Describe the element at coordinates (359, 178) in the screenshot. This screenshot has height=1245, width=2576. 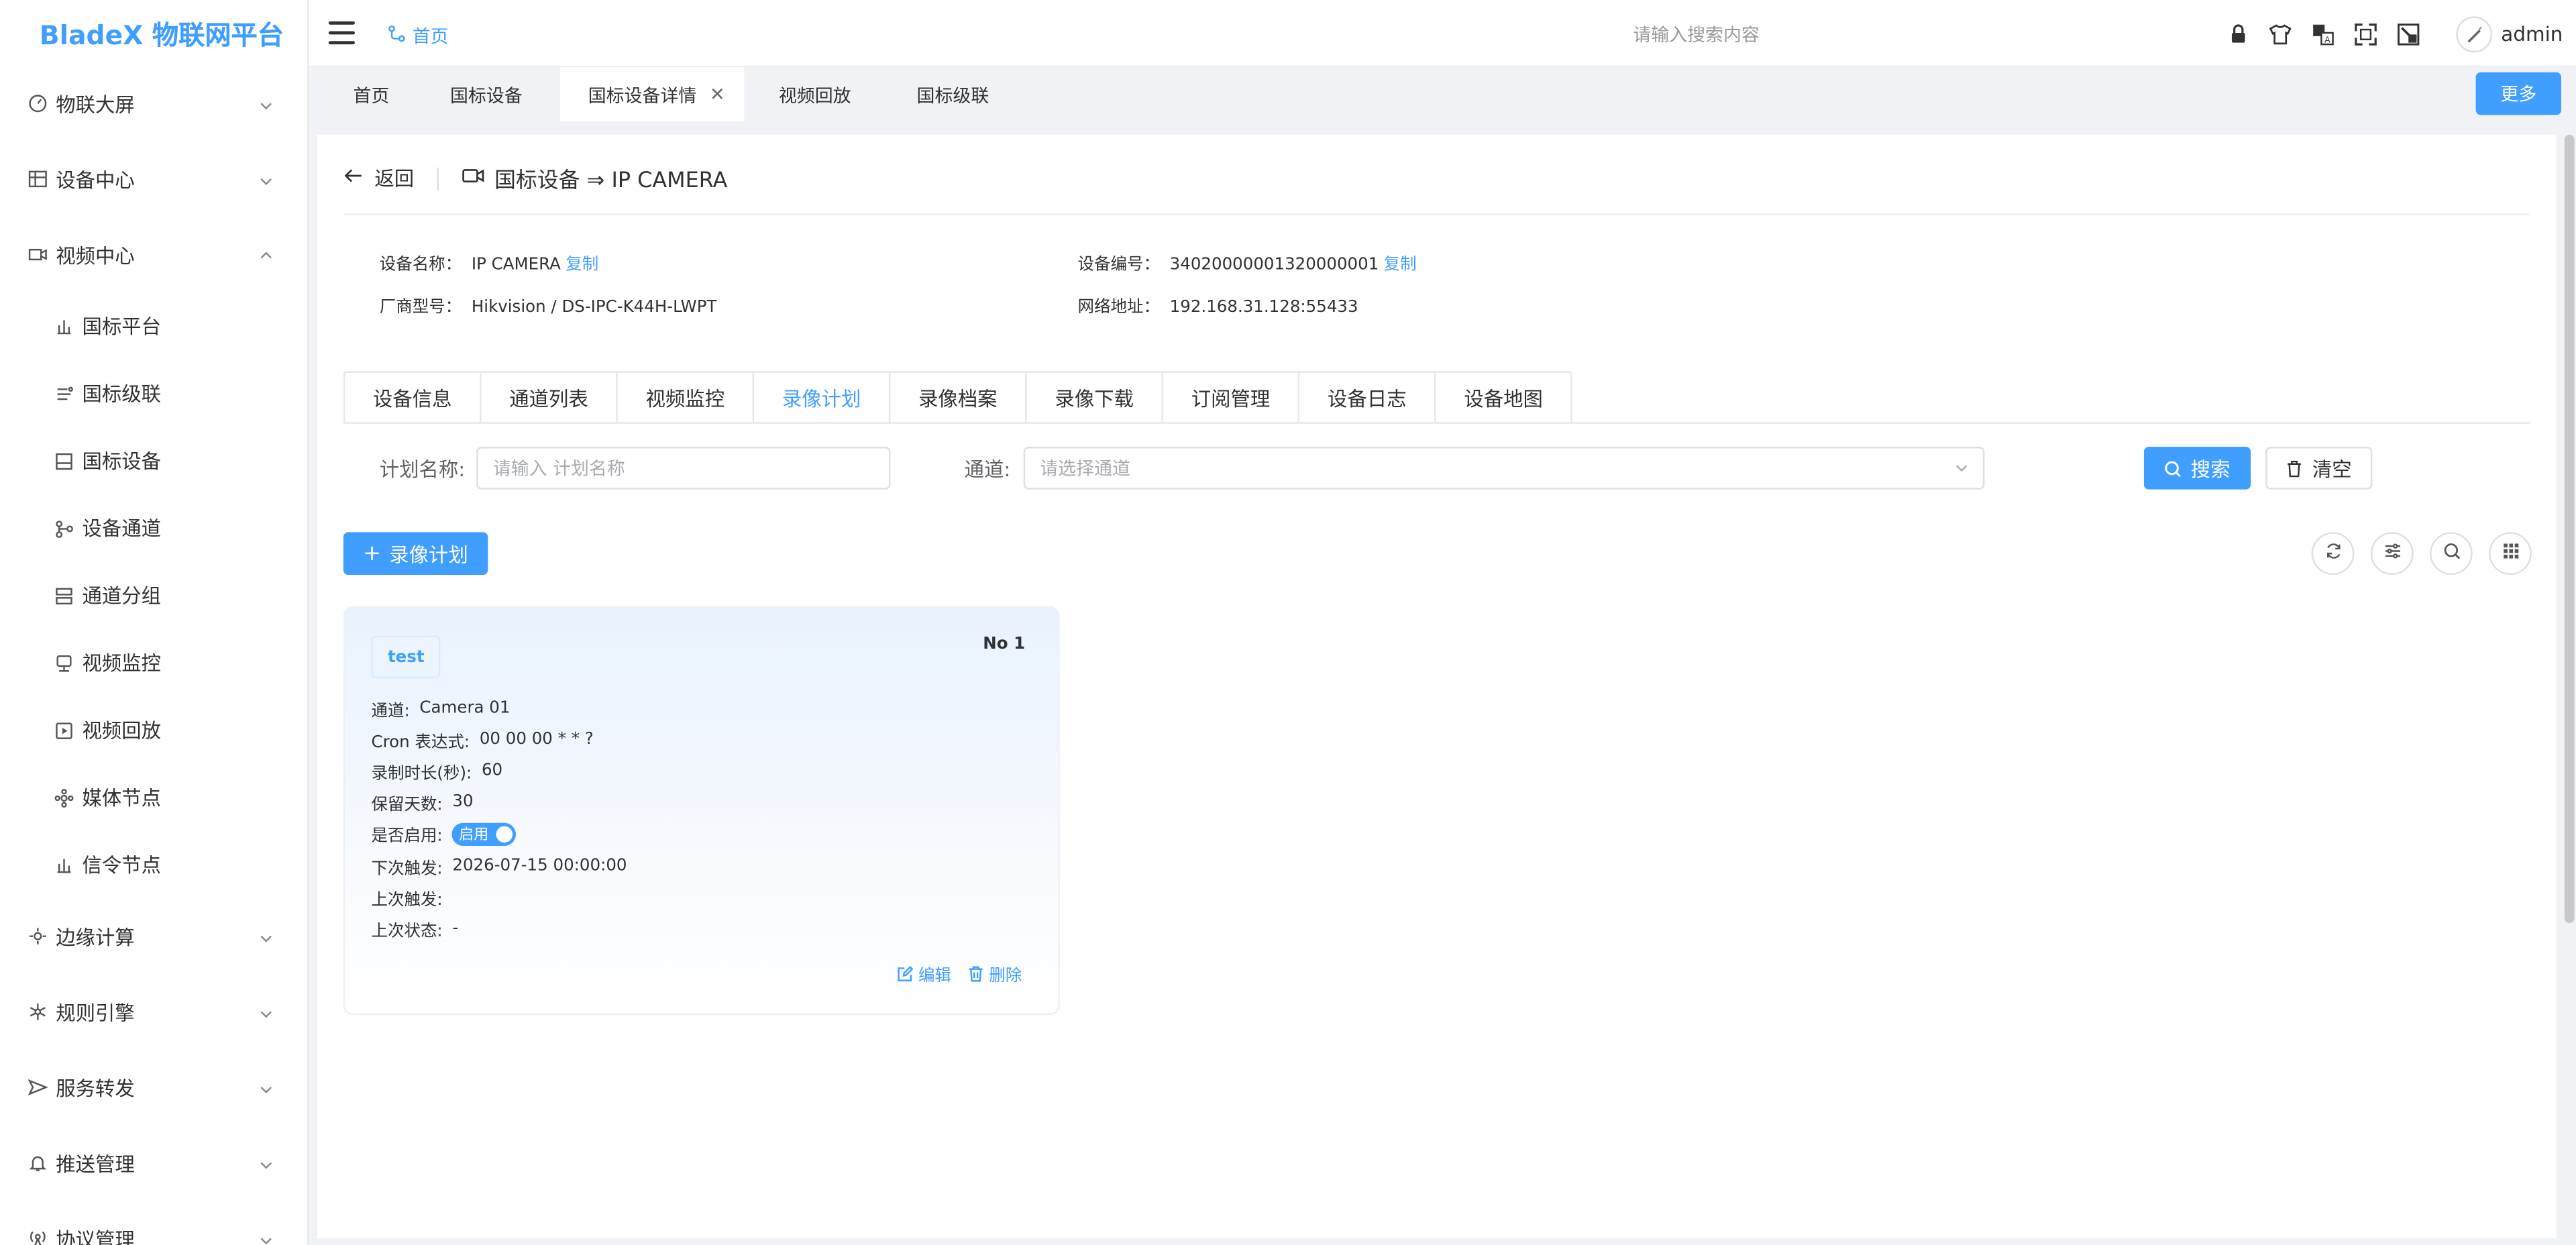
I see `arrow-left-icon` at that location.